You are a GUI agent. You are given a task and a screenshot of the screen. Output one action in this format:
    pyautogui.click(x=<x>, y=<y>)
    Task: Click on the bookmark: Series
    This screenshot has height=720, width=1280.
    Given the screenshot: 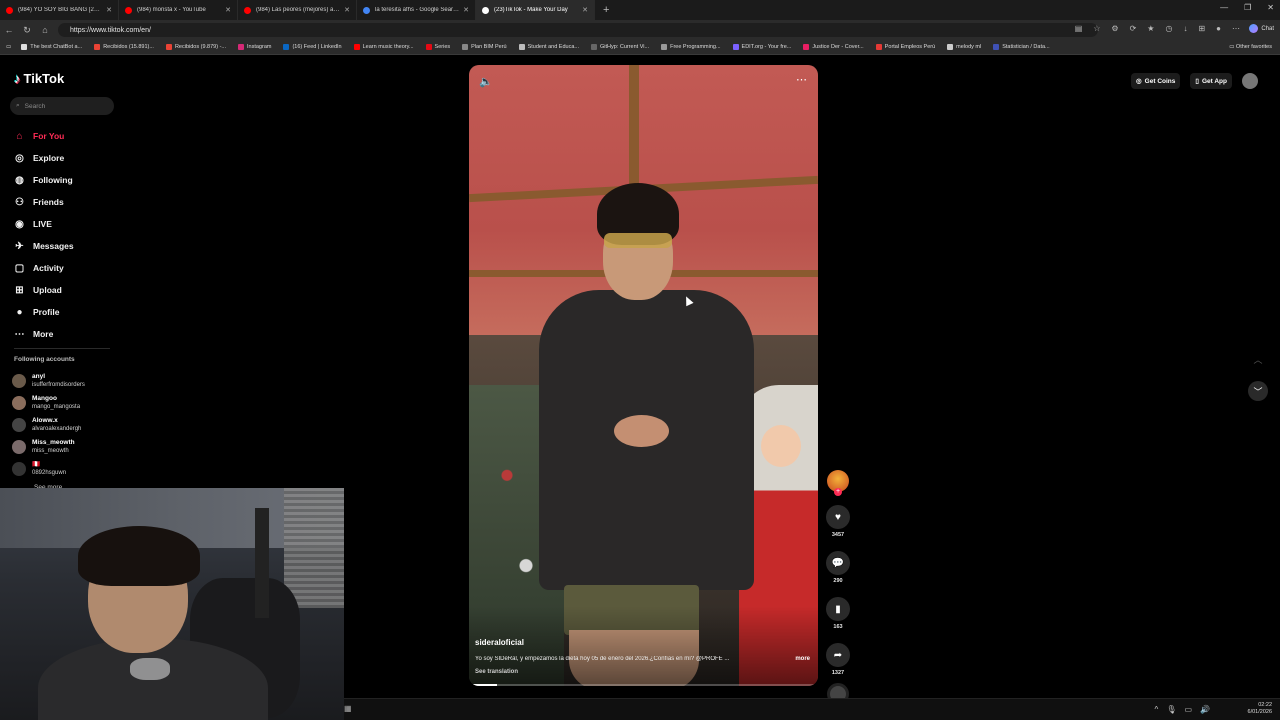 What is the action you would take?
    pyautogui.click(x=437, y=47)
    